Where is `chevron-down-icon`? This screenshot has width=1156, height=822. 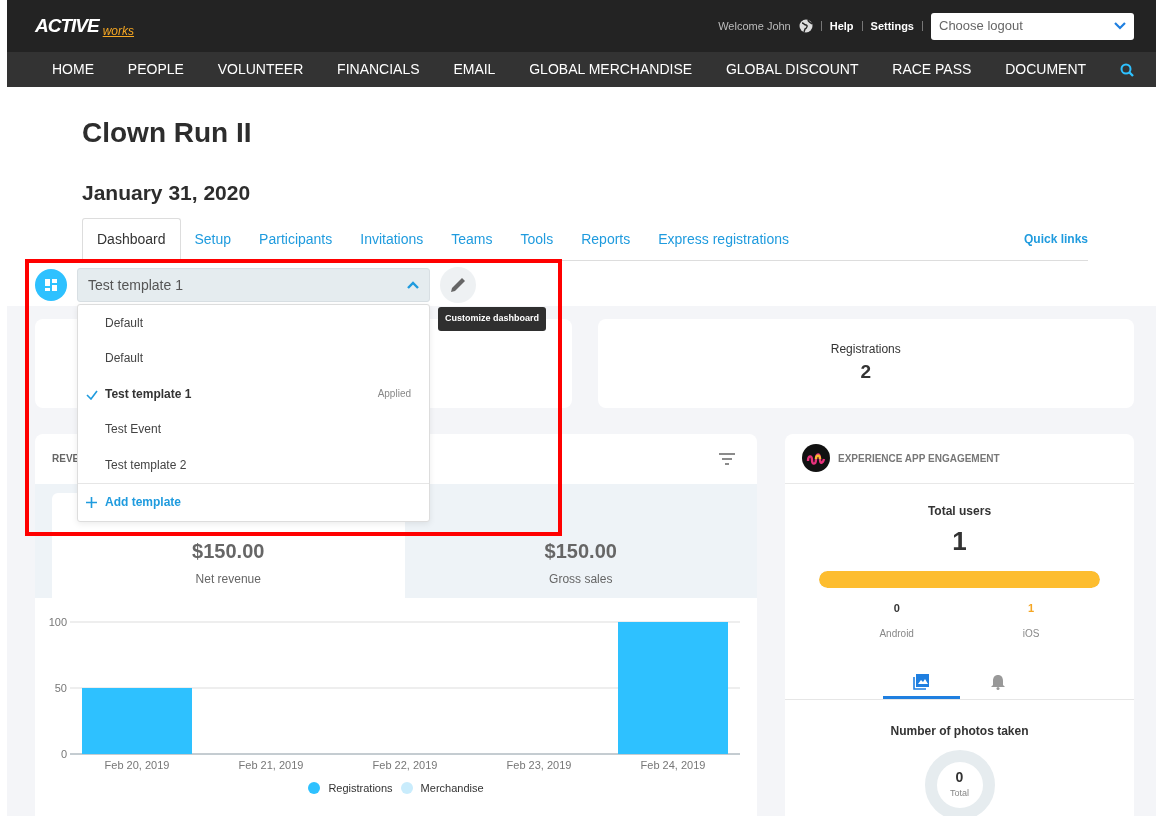
chevron-down-icon is located at coordinates (1120, 26).